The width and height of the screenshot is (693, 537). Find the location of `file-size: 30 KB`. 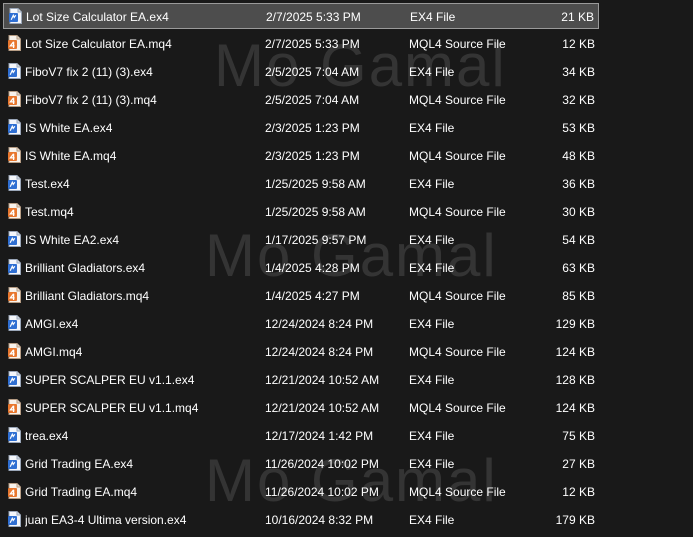

file-size: 30 KB is located at coordinates (578, 212).